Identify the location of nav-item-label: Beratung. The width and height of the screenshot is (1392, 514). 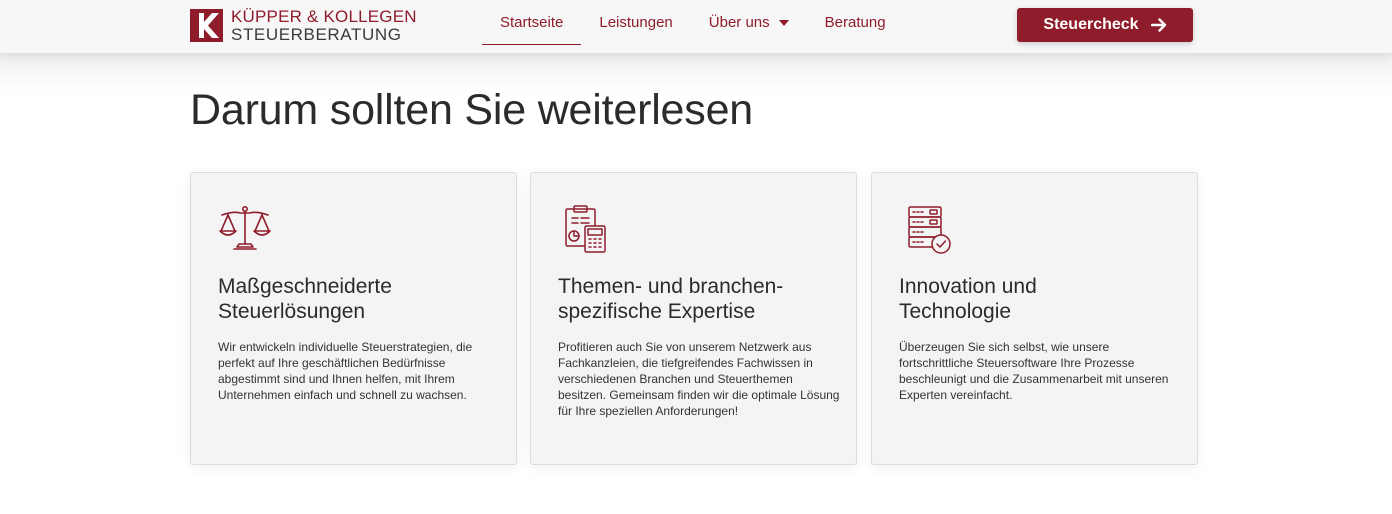
(855, 22).